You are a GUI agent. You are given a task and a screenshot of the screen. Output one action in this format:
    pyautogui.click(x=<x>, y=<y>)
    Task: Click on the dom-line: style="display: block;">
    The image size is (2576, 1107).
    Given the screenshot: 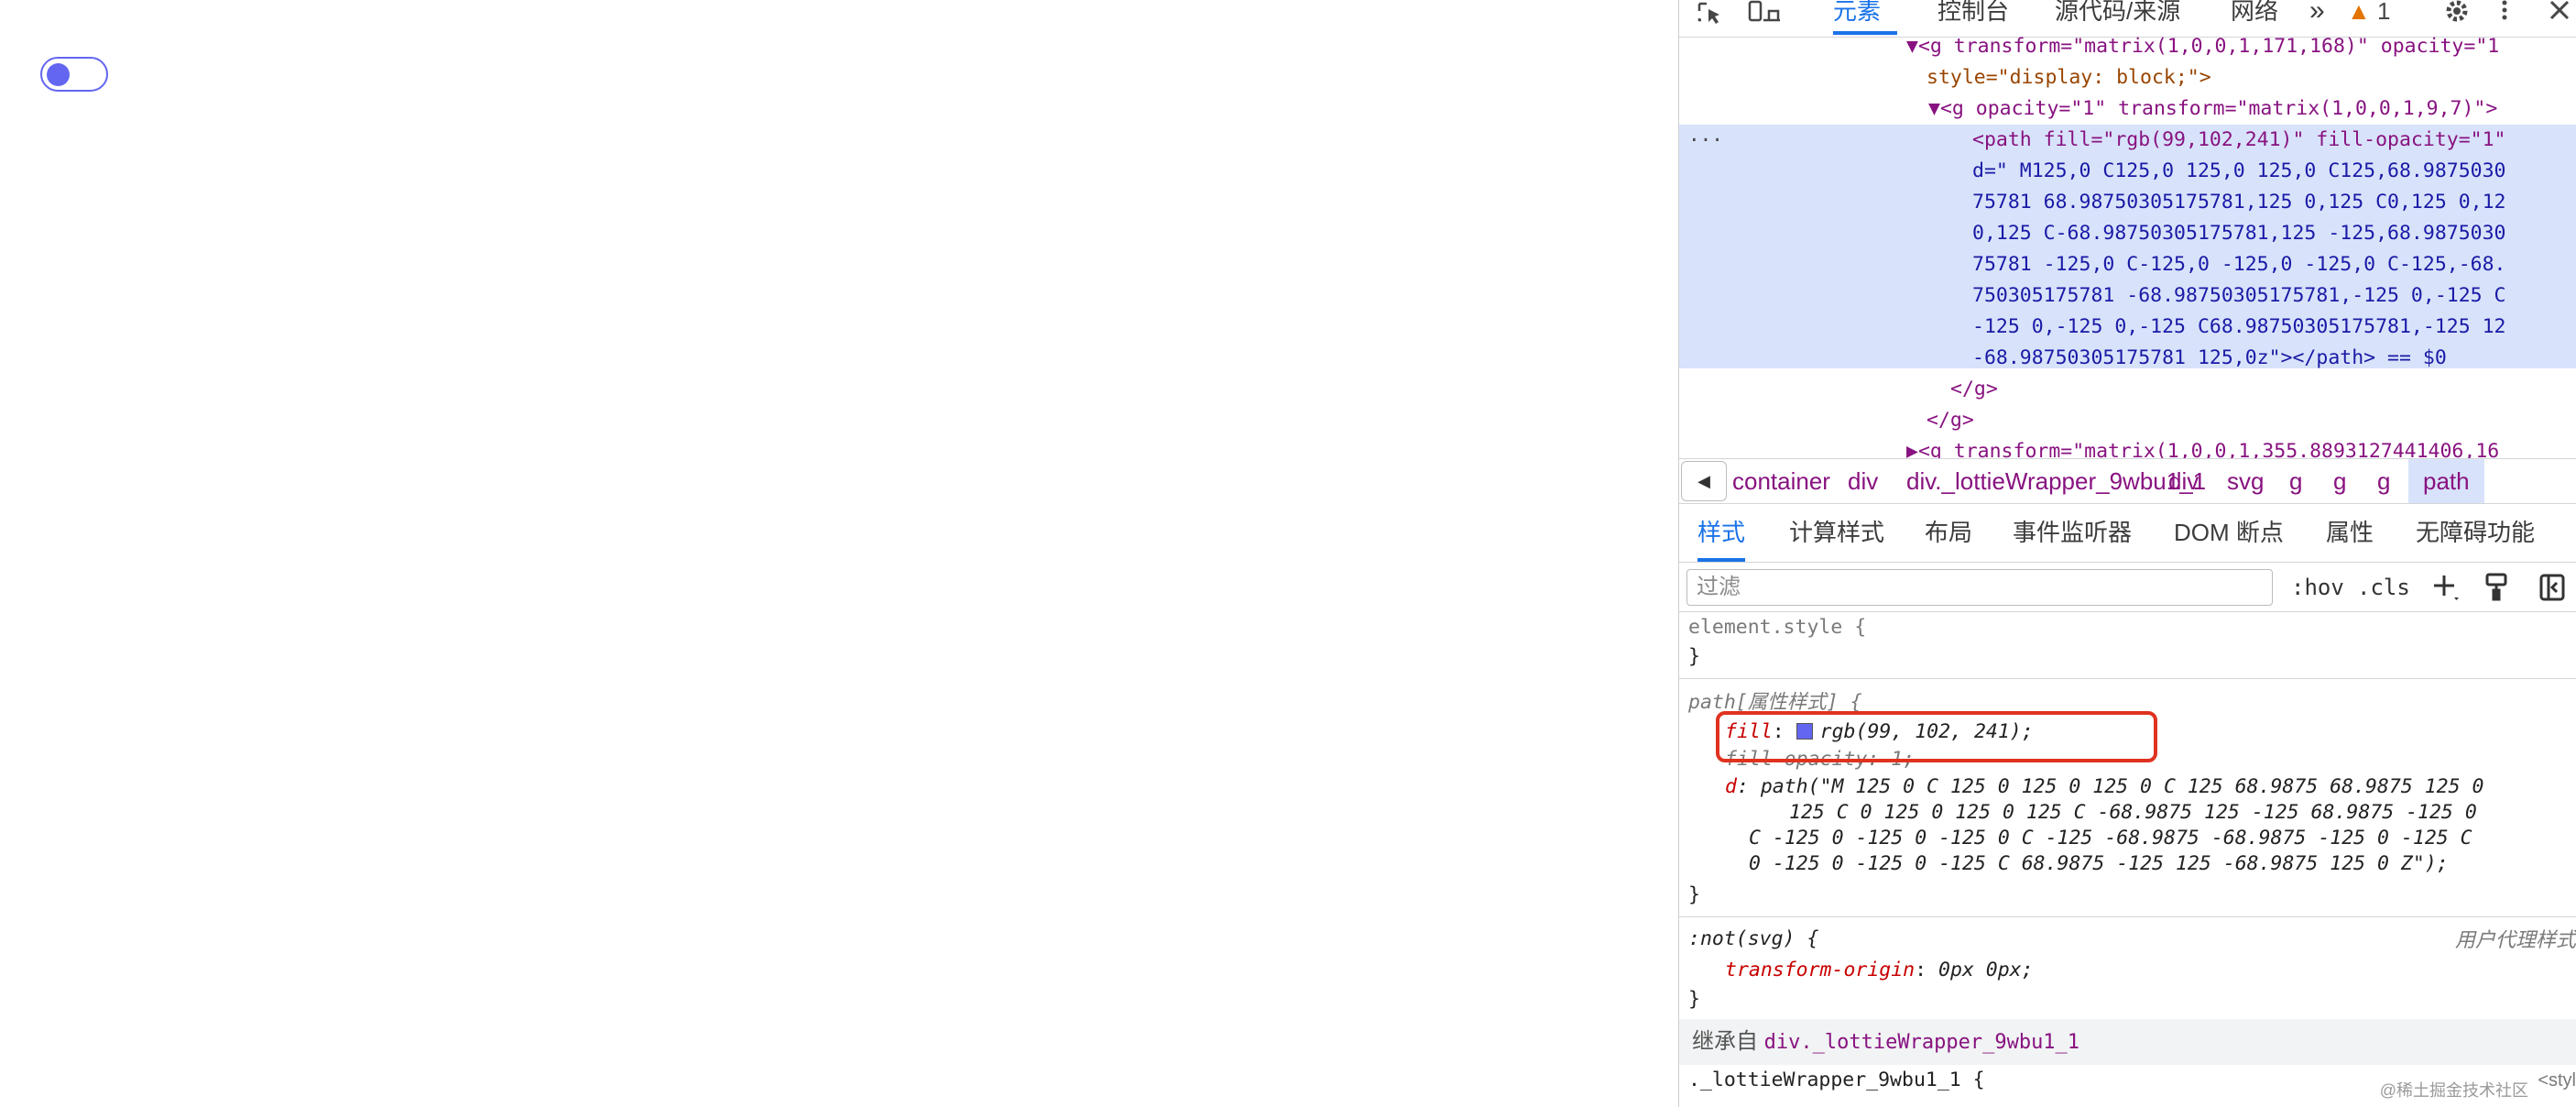 What is the action you would take?
    pyautogui.click(x=2069, y=77)
    